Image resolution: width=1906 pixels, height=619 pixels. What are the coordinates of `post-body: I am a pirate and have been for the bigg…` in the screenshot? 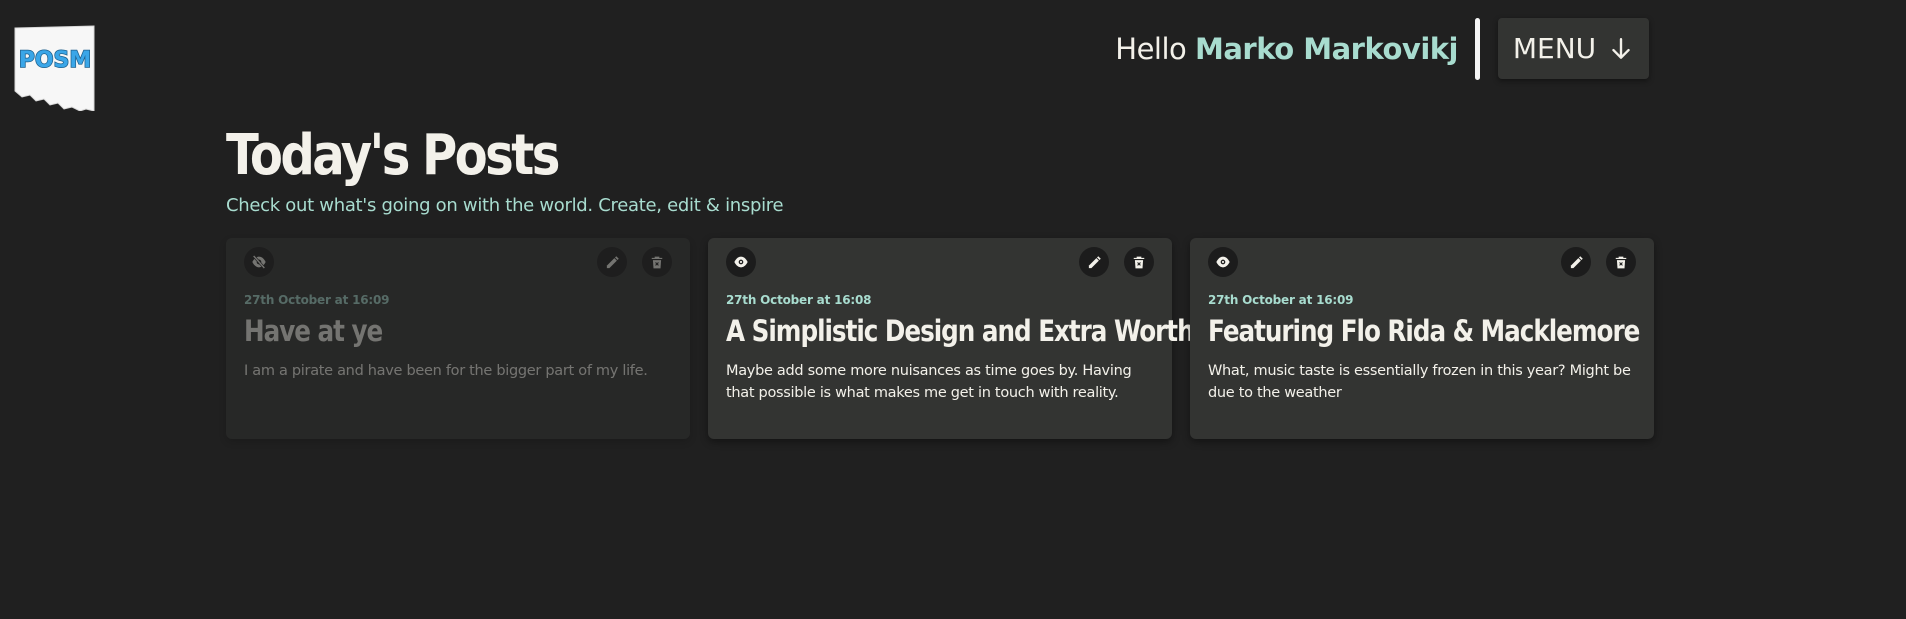 It's located at (446, 371).